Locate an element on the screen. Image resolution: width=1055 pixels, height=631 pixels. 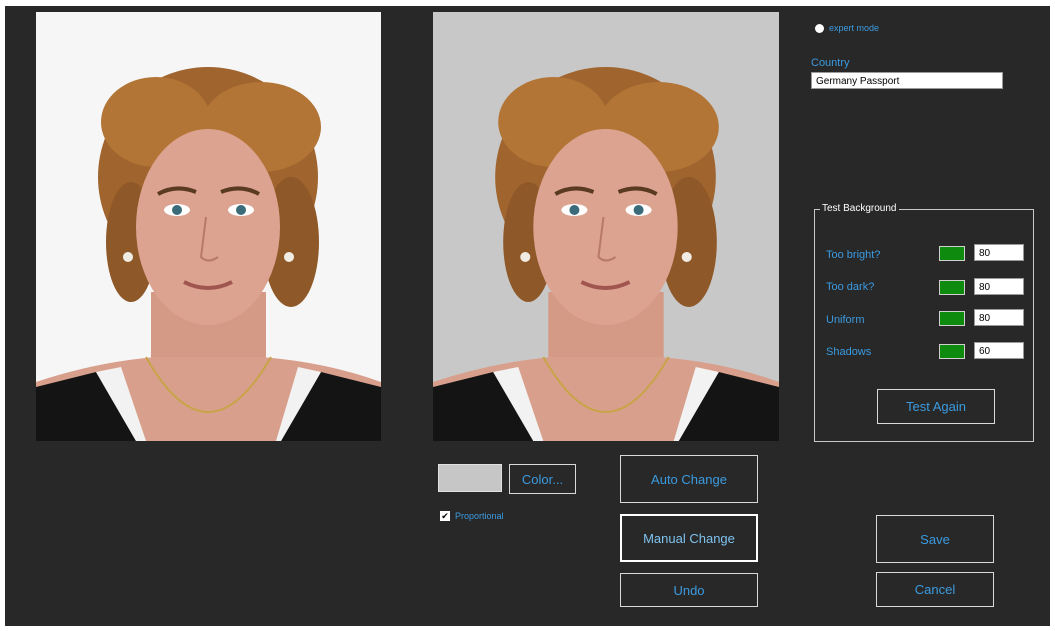
radio-icon is located at coordinates (819, 28).